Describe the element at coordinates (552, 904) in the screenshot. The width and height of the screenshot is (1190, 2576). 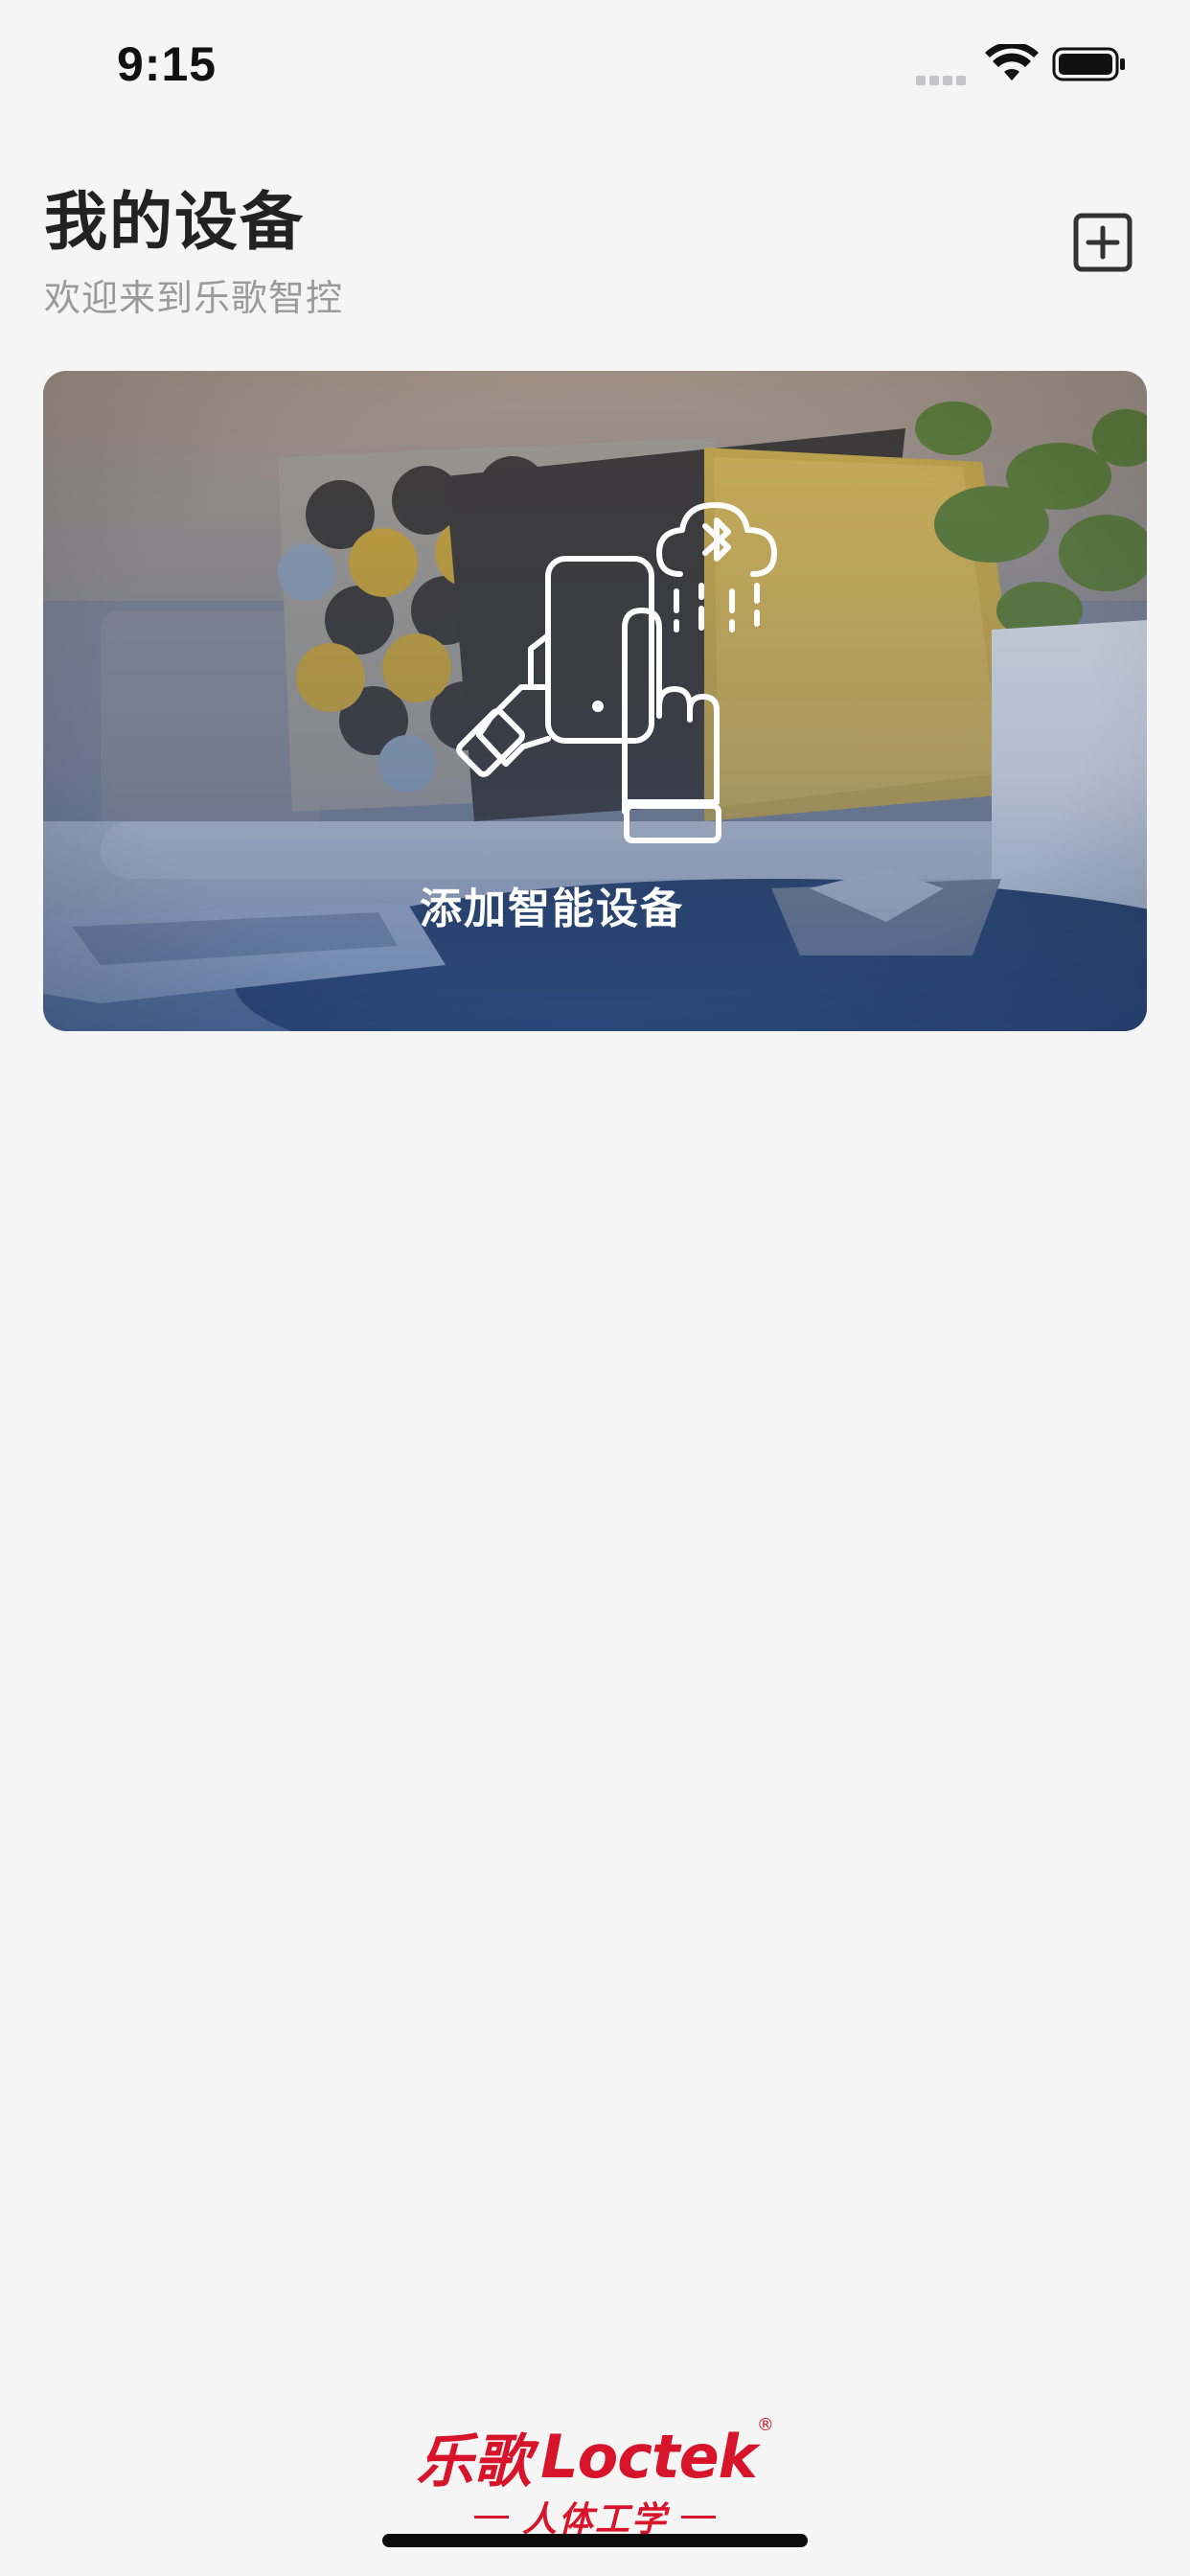
I see `add-device-label: 添加智能设备` at that location.